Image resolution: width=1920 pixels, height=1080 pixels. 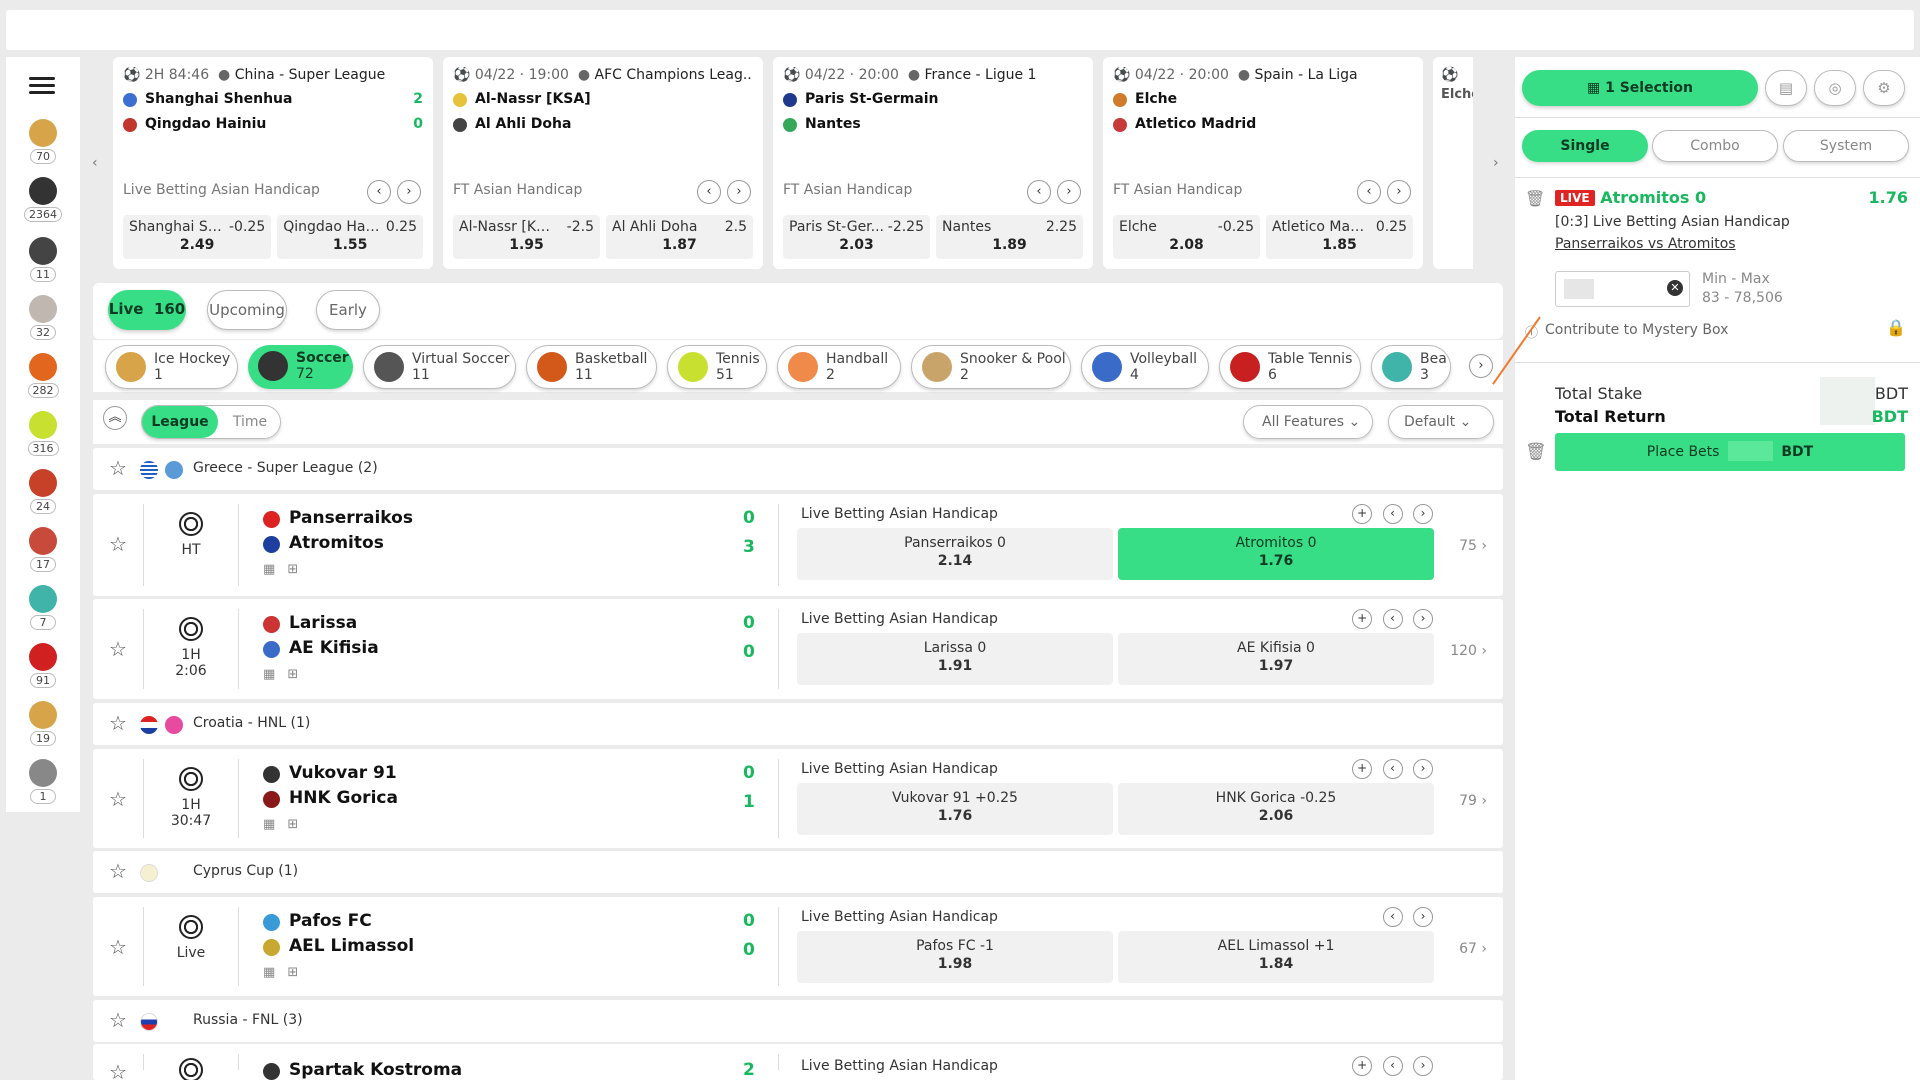 I want to click on filter-early: Early, so click(x=348, y=310).